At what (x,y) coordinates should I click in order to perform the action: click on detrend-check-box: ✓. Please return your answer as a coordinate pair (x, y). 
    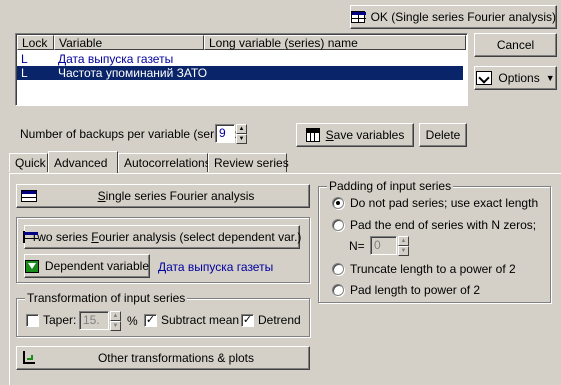
    Looking at the image, I should click on (247, 320).